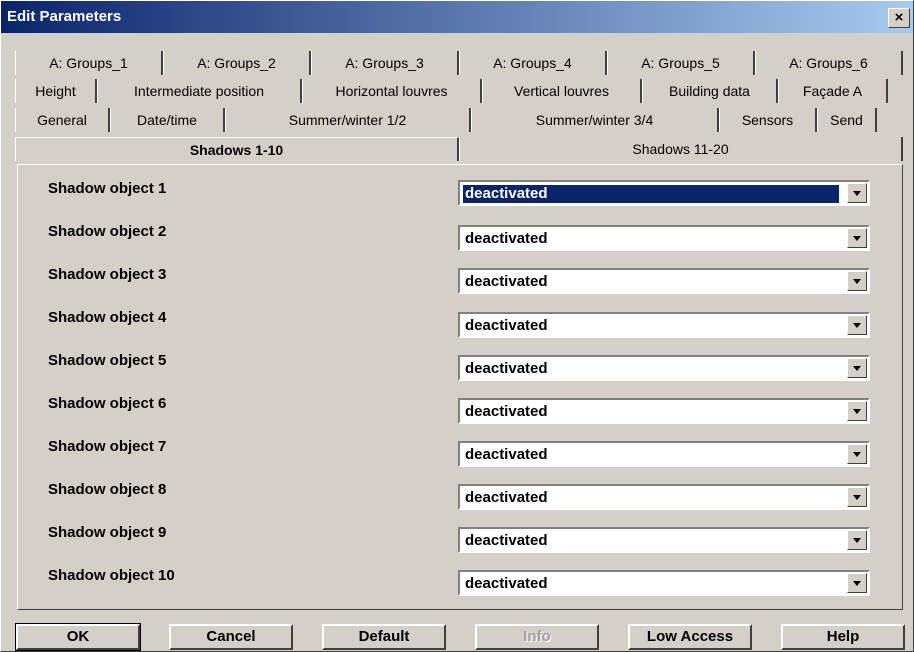 The width and height of the screenshot is (914, 652). What do you see at coordinates (690, 637) in the screenshot?
I see `low-access-button: Low Access` at bounding box center [690, 637].